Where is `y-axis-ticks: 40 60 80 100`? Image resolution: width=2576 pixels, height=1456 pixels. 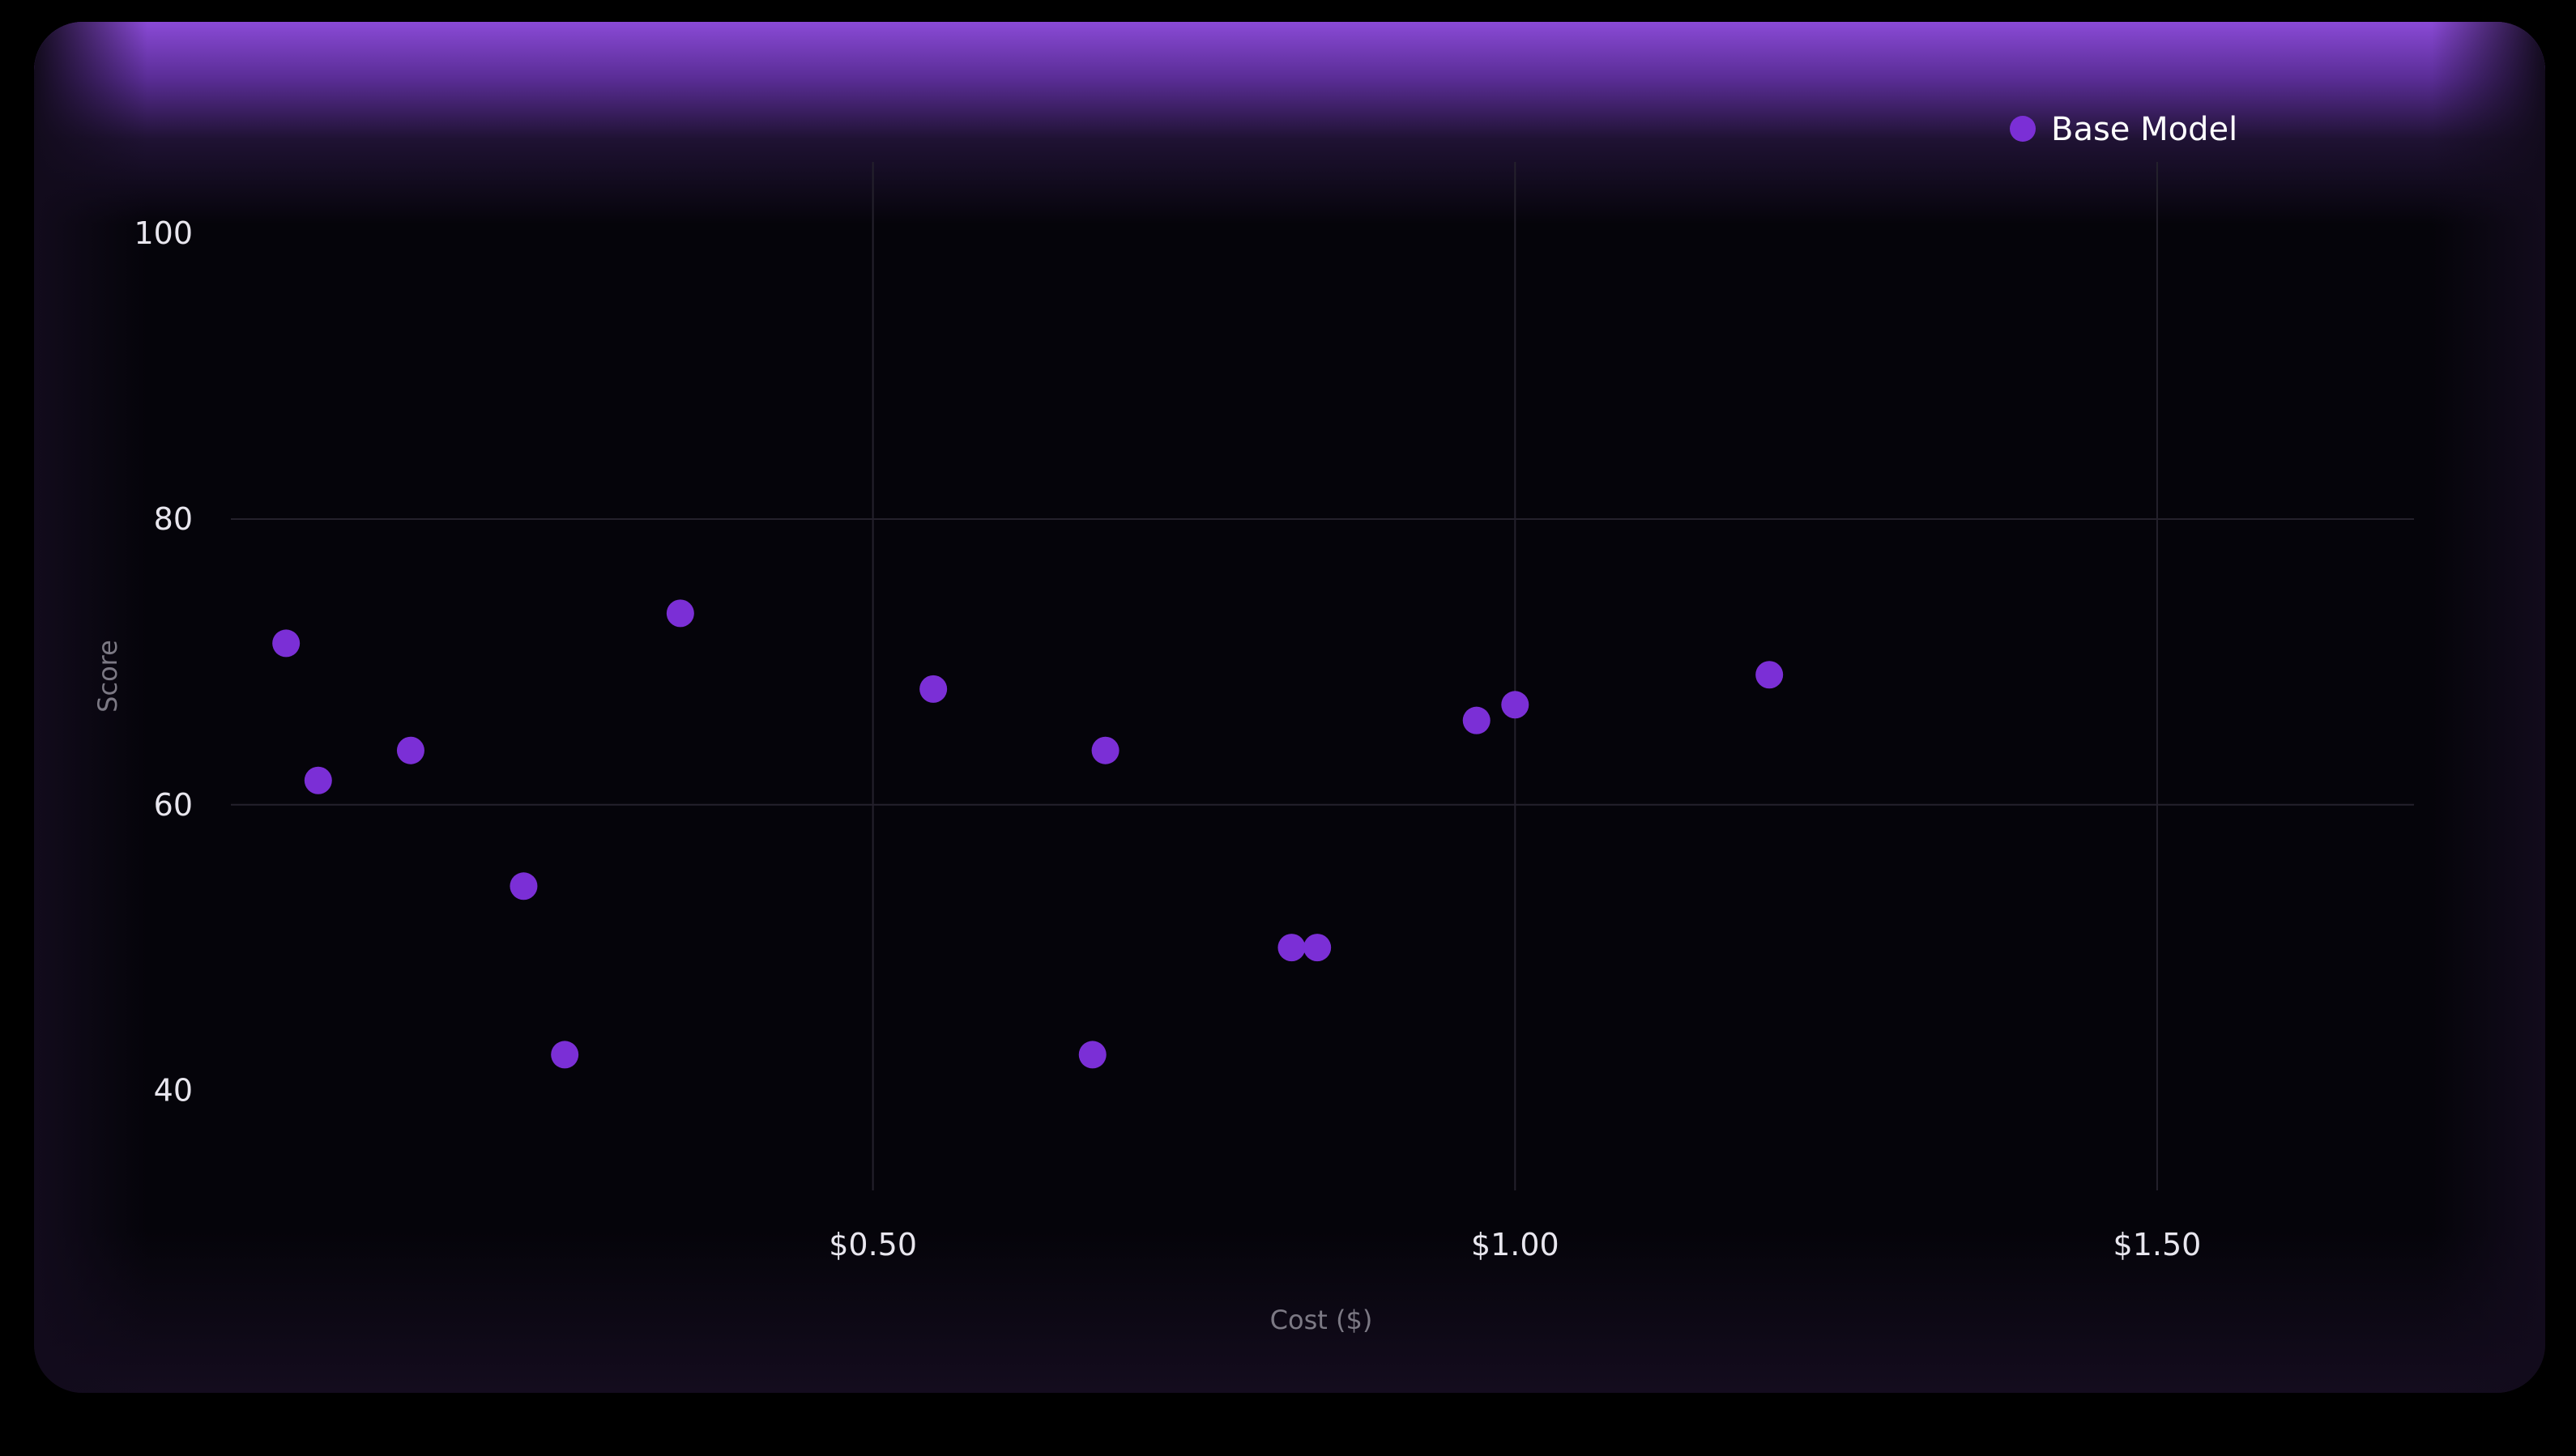 y-axis-ticks: 40 60 80 100 is located at coordinates (163, 661).